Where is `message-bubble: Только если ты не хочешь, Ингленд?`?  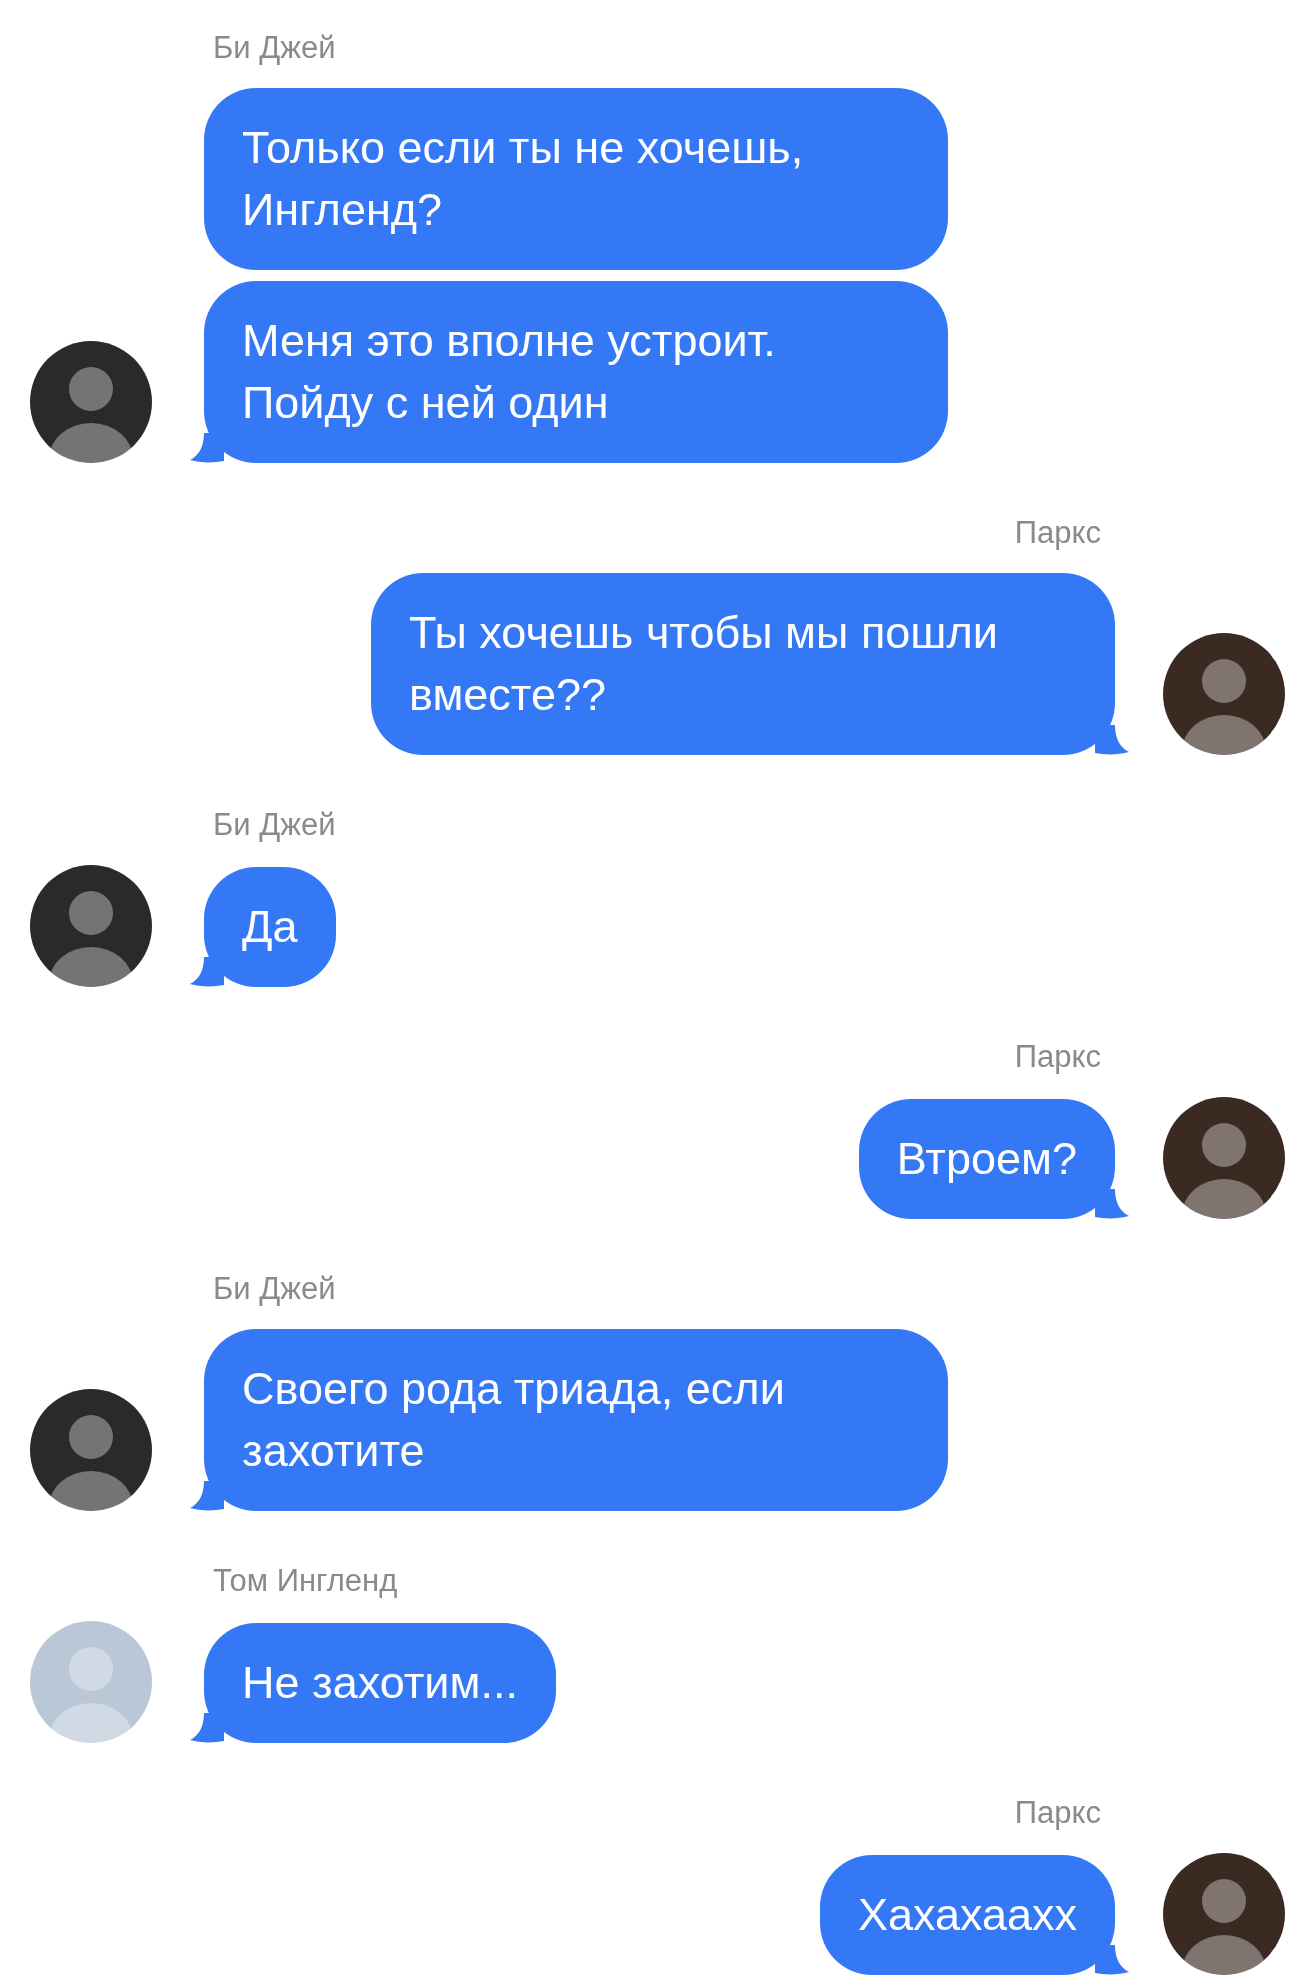 message-bubble: Только если ты не хочешь, Ингленд? is located at coordinates (576, 179).